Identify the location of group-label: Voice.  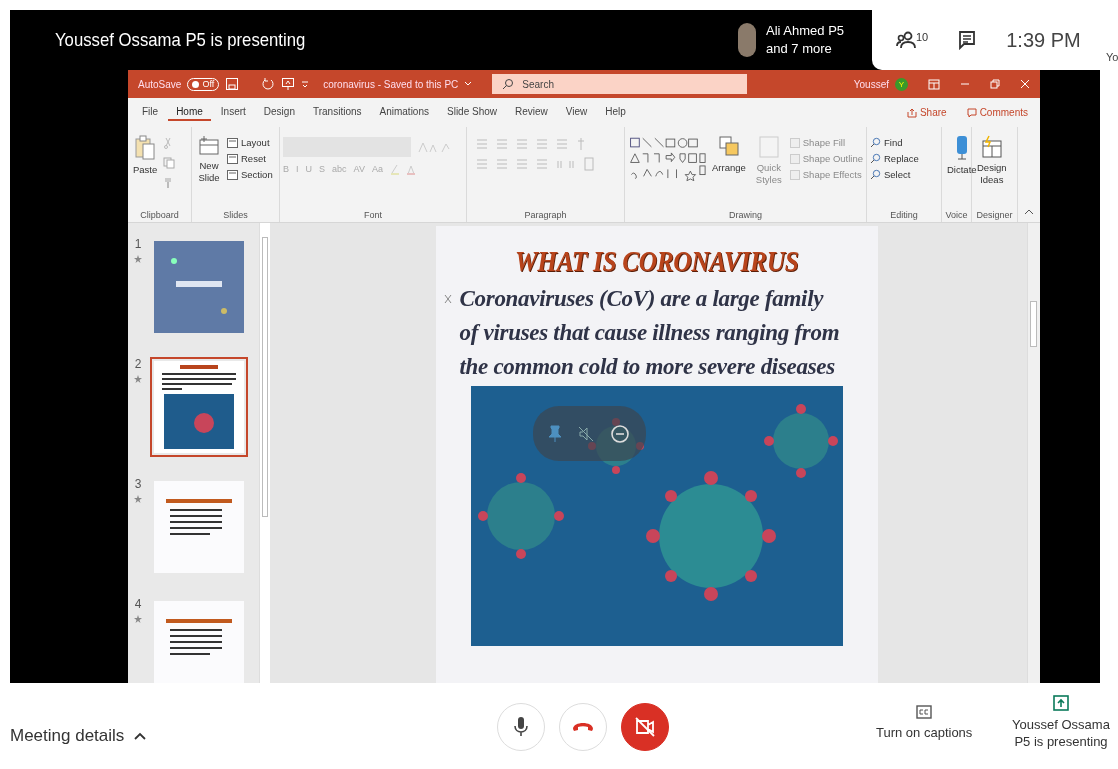
(956, 215).